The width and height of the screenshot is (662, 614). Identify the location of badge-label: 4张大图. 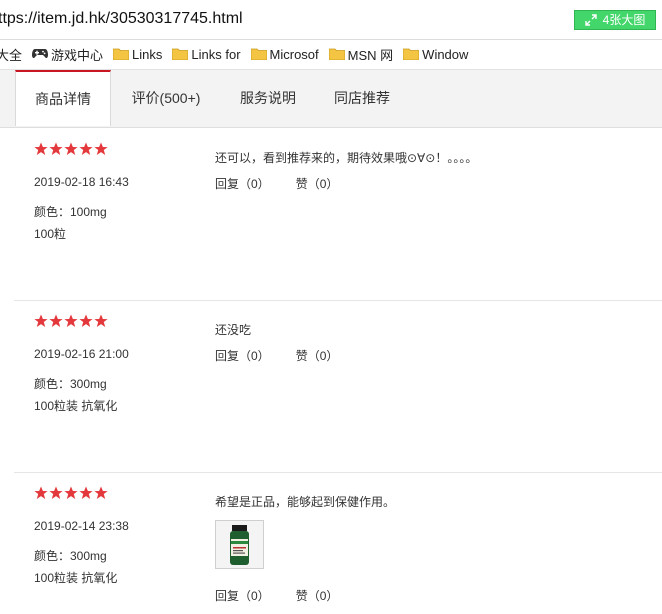
(624, 20).